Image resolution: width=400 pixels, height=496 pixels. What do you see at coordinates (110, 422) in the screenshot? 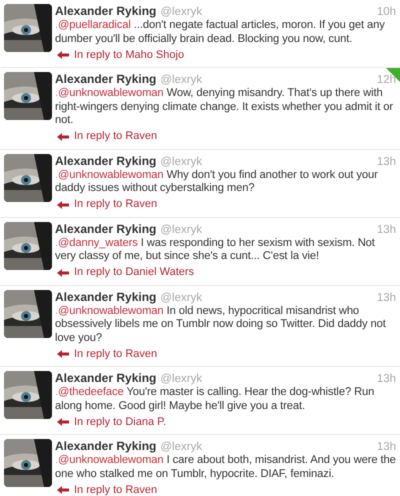
I see `in-reply-to-link: In reply to Diana P.` at bounding box center [110, 422].